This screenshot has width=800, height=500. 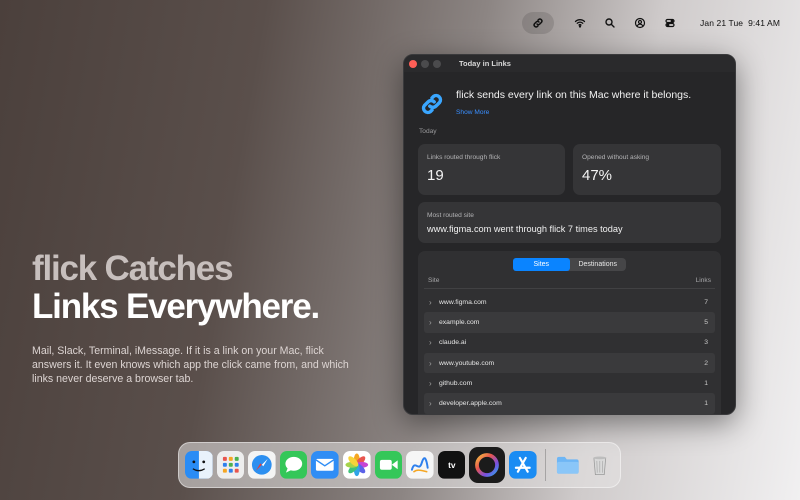 I want to click on mail-icon, so click(x=325, y=465).